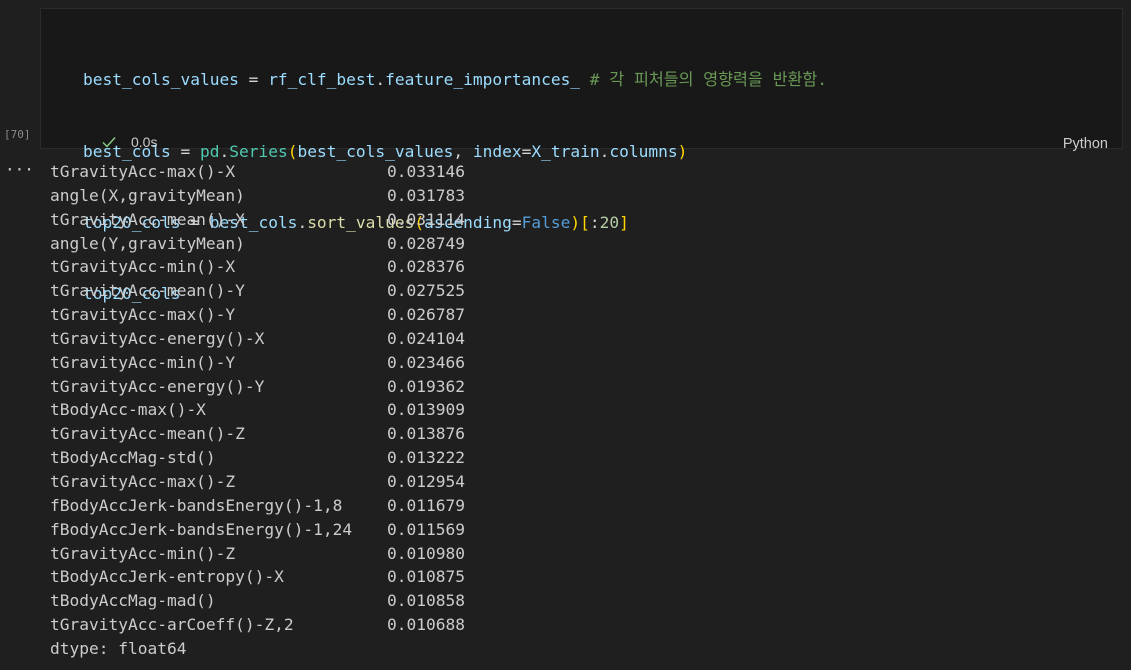 The height and width of the screenshot is (670, 1131). What do you see at coordinates (624, 222) in the screenshot?
I see `code-token: ]` at bounding box center [624, 222].